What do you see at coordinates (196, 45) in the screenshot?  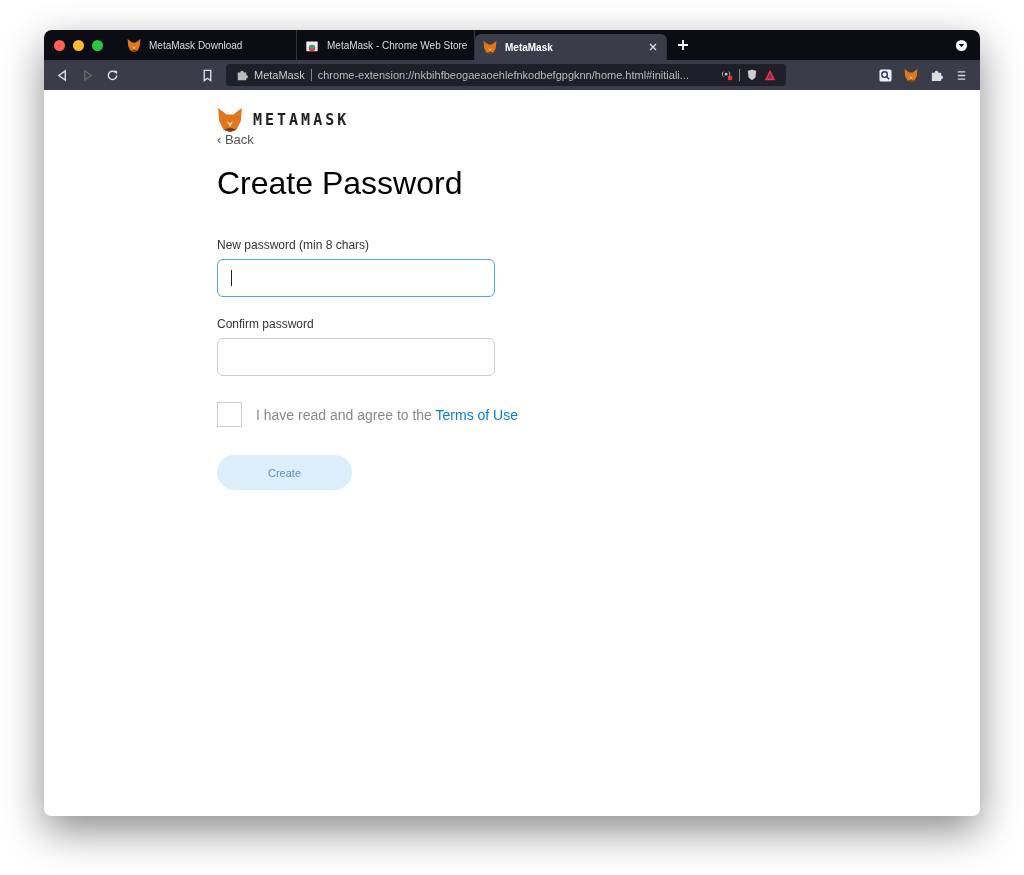 I see `tab-title: MetaMask Download` at bounding box center [196, 45].